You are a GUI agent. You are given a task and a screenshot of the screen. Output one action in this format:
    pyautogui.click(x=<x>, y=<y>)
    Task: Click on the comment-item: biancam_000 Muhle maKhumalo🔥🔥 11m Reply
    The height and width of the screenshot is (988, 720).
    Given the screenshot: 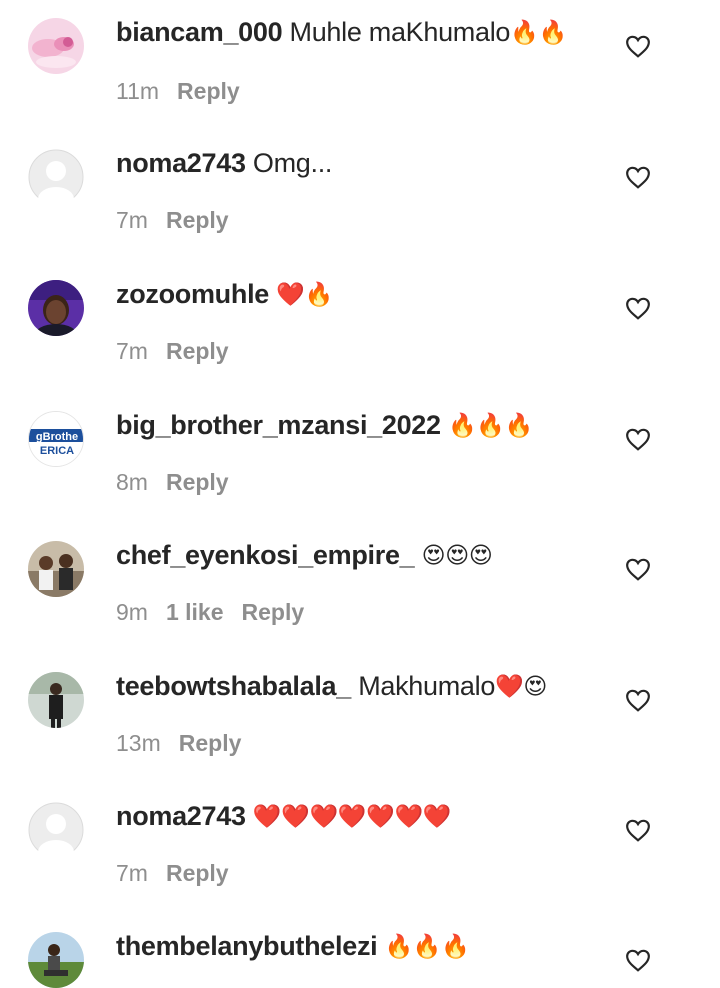 What is the action you would take?
    pyautogui.click(x=360, y=65)
    